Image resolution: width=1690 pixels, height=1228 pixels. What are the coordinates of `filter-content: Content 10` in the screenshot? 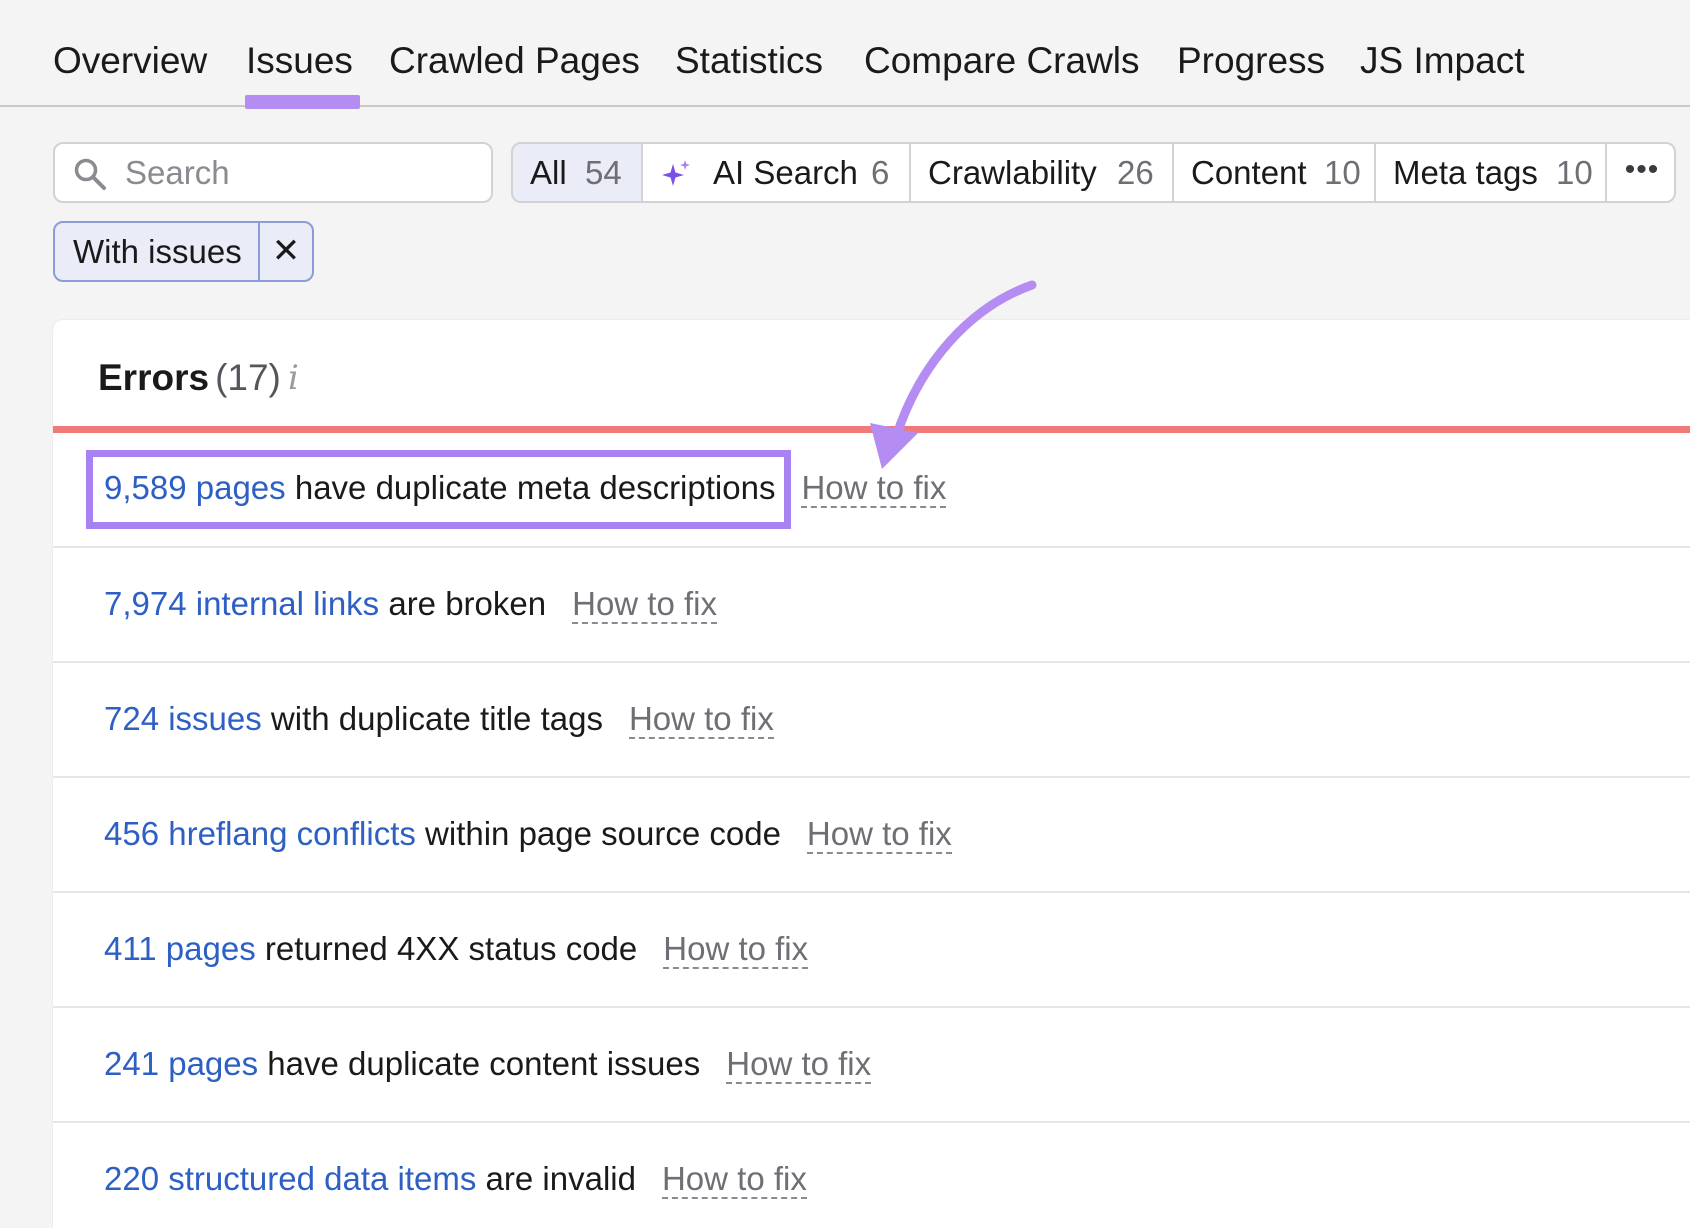 It's located at (1275, 172).